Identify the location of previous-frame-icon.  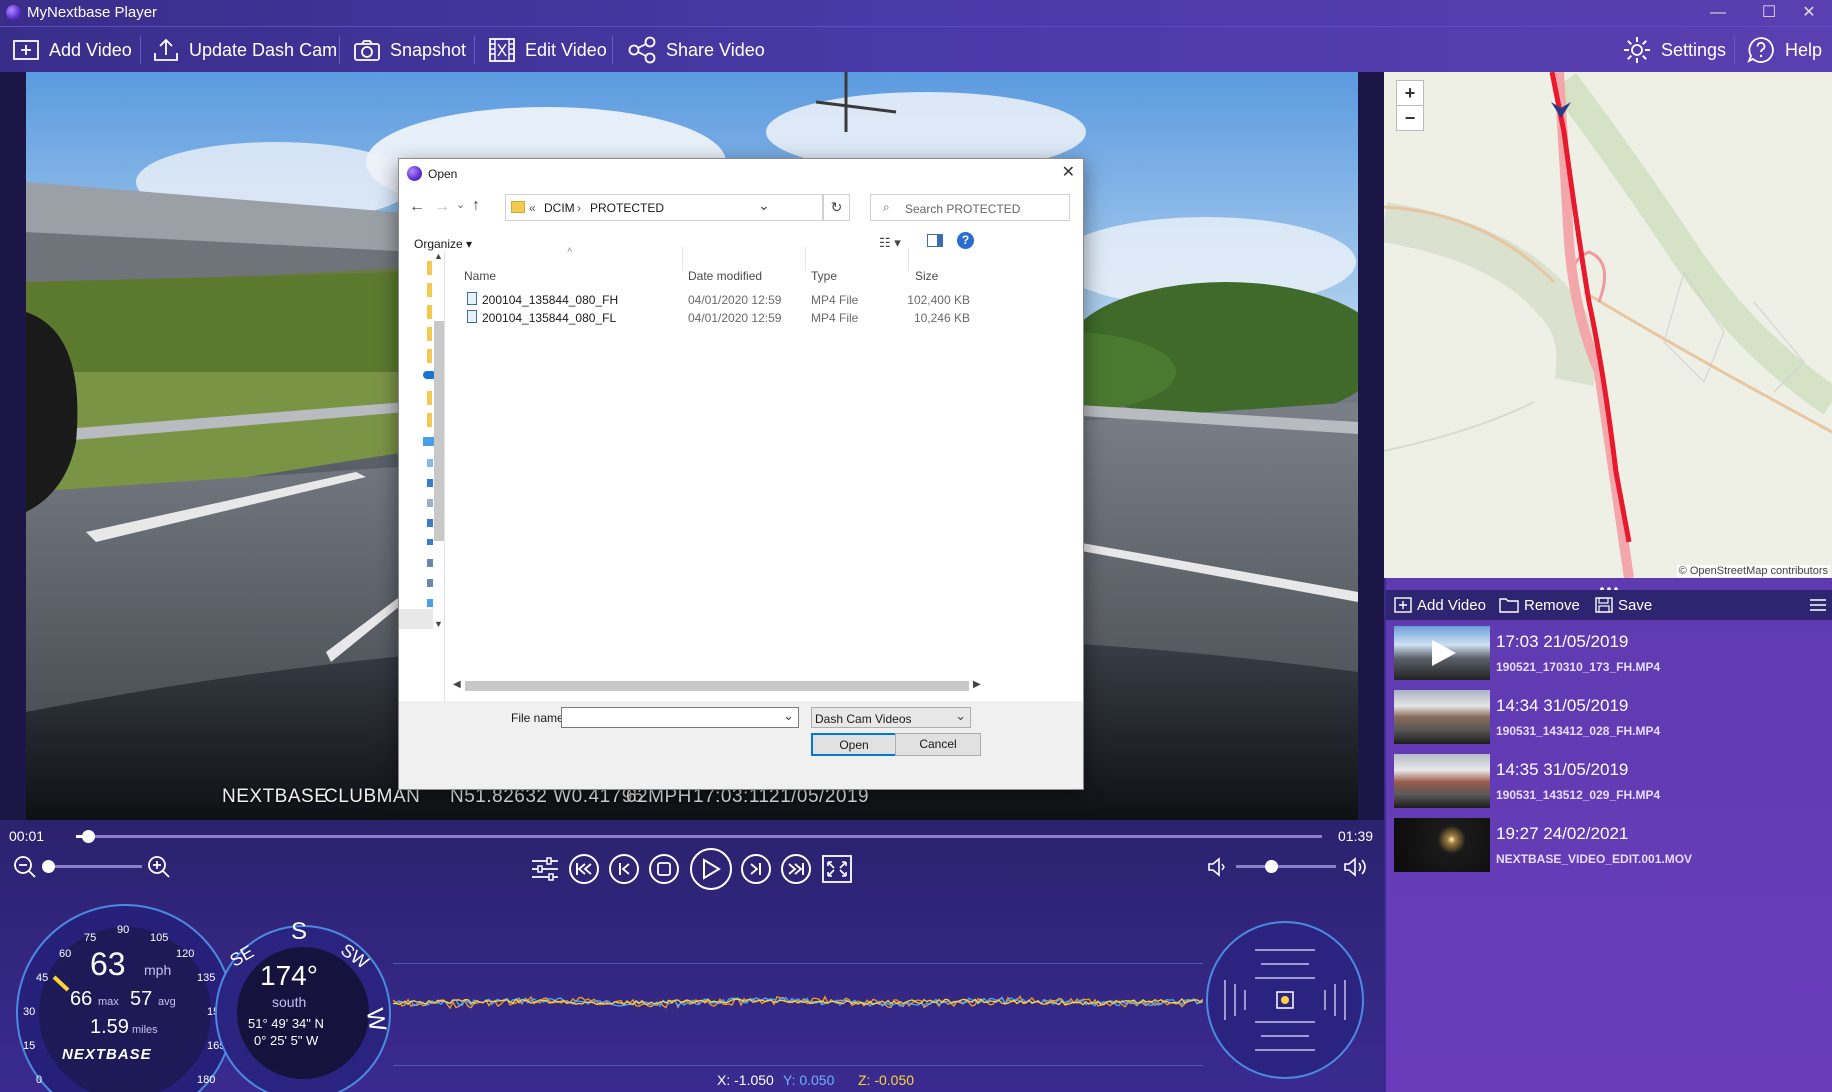
(624, 869).